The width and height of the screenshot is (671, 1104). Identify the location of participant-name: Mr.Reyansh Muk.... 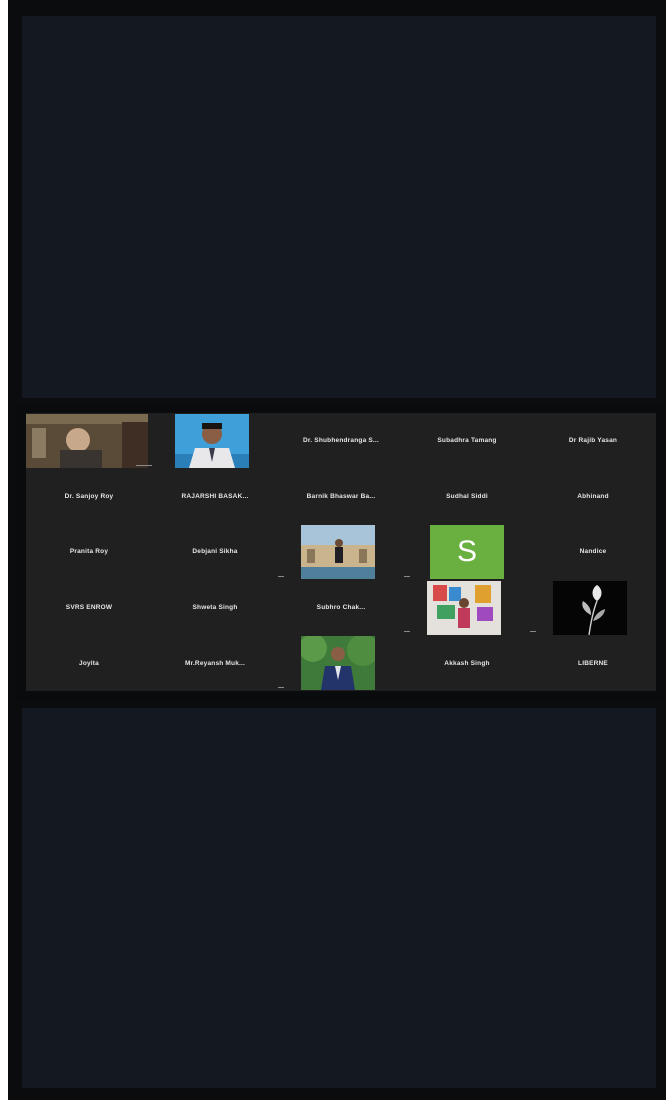
(215, 663).